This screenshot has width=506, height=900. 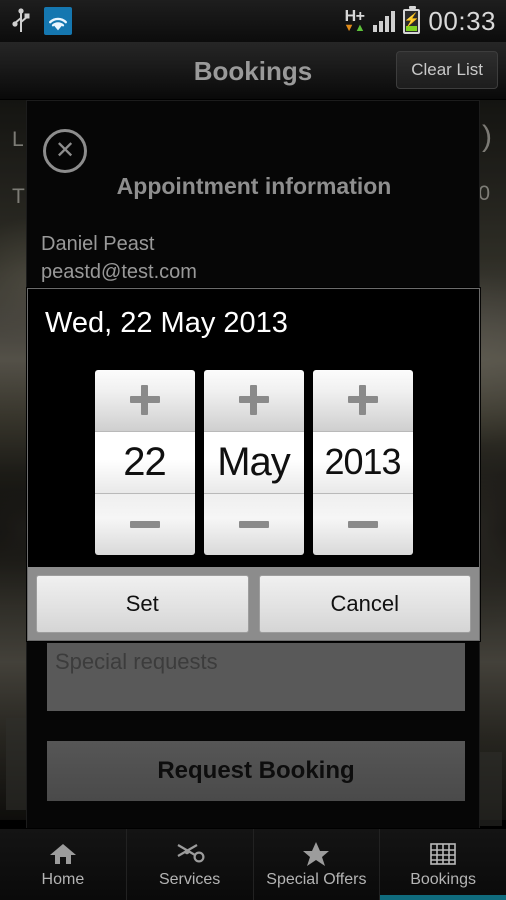 What do you see at coordinates (18, 196) in the screenshot?
I see `background-label-left-2: T` at bounding box center [18, 196].